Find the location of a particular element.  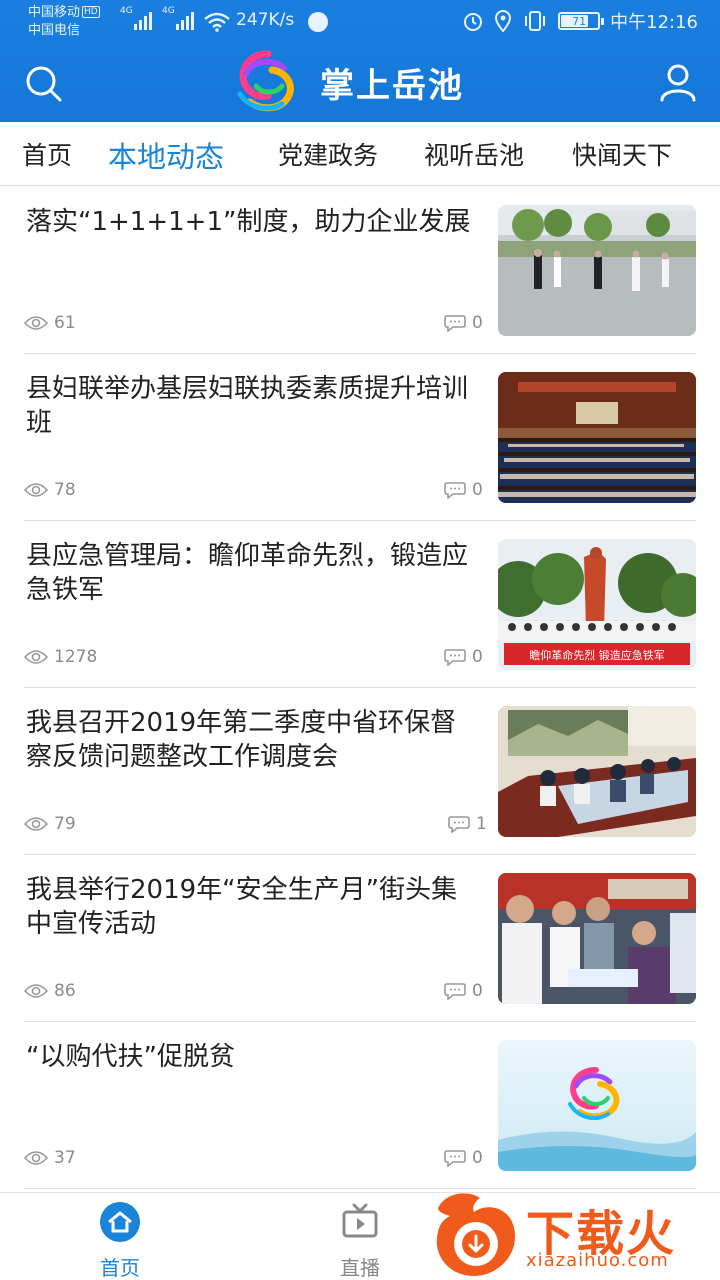

article-thumbnail: 瞻仰革命先烈 锻造应急铁军 is located at coordinates (597, 604).